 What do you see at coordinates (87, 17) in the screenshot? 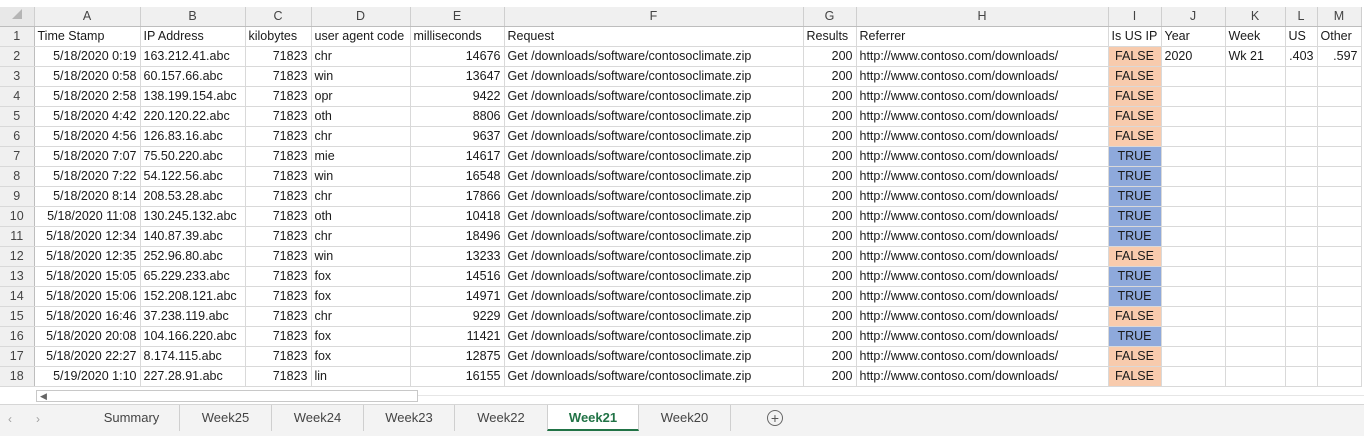
I see `column-header-a: A` at bounding box center [87, 17].